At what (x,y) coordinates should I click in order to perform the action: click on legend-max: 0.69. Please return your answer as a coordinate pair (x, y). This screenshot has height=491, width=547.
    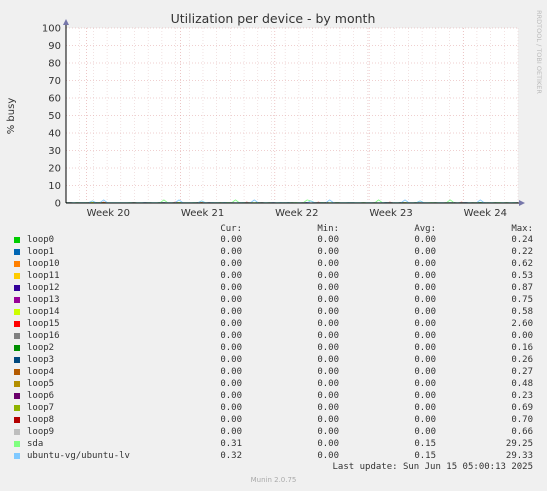
    Looking at the image, I should click on (522, 408).